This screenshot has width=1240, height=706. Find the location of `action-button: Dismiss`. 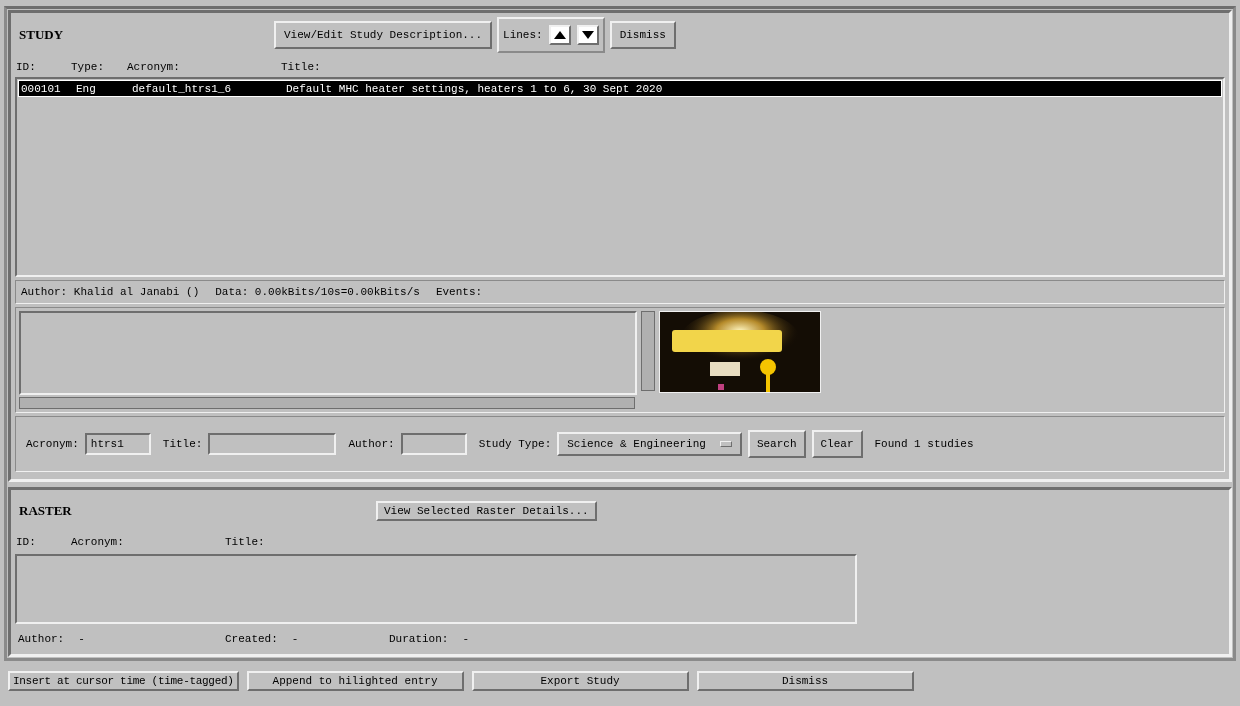

action-button: Dismiss is located at coordinates (805, 681).